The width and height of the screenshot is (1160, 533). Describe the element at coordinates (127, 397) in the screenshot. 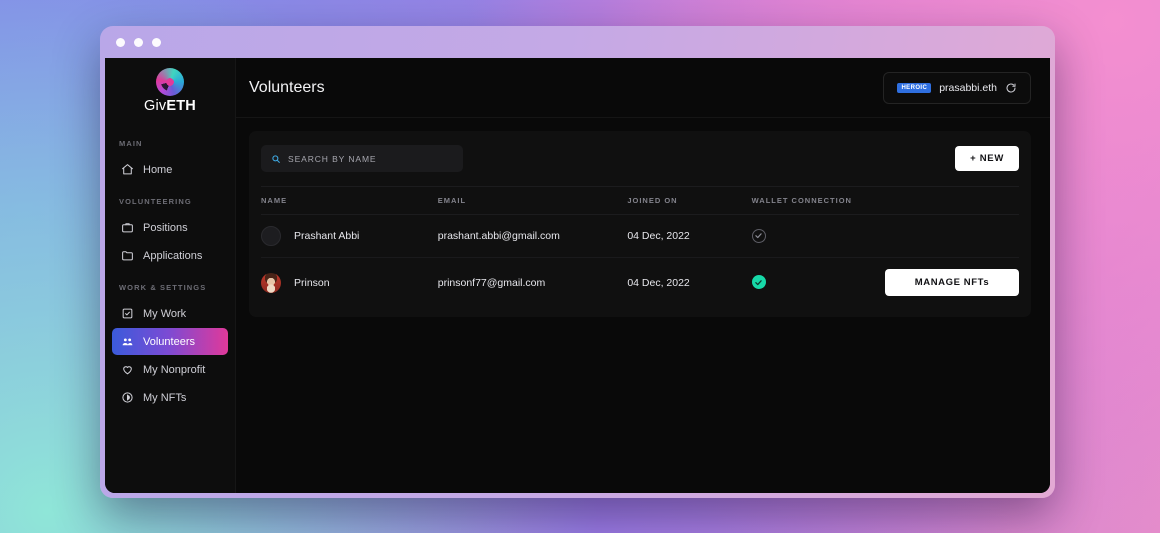

I see `badge-icon` at that location.